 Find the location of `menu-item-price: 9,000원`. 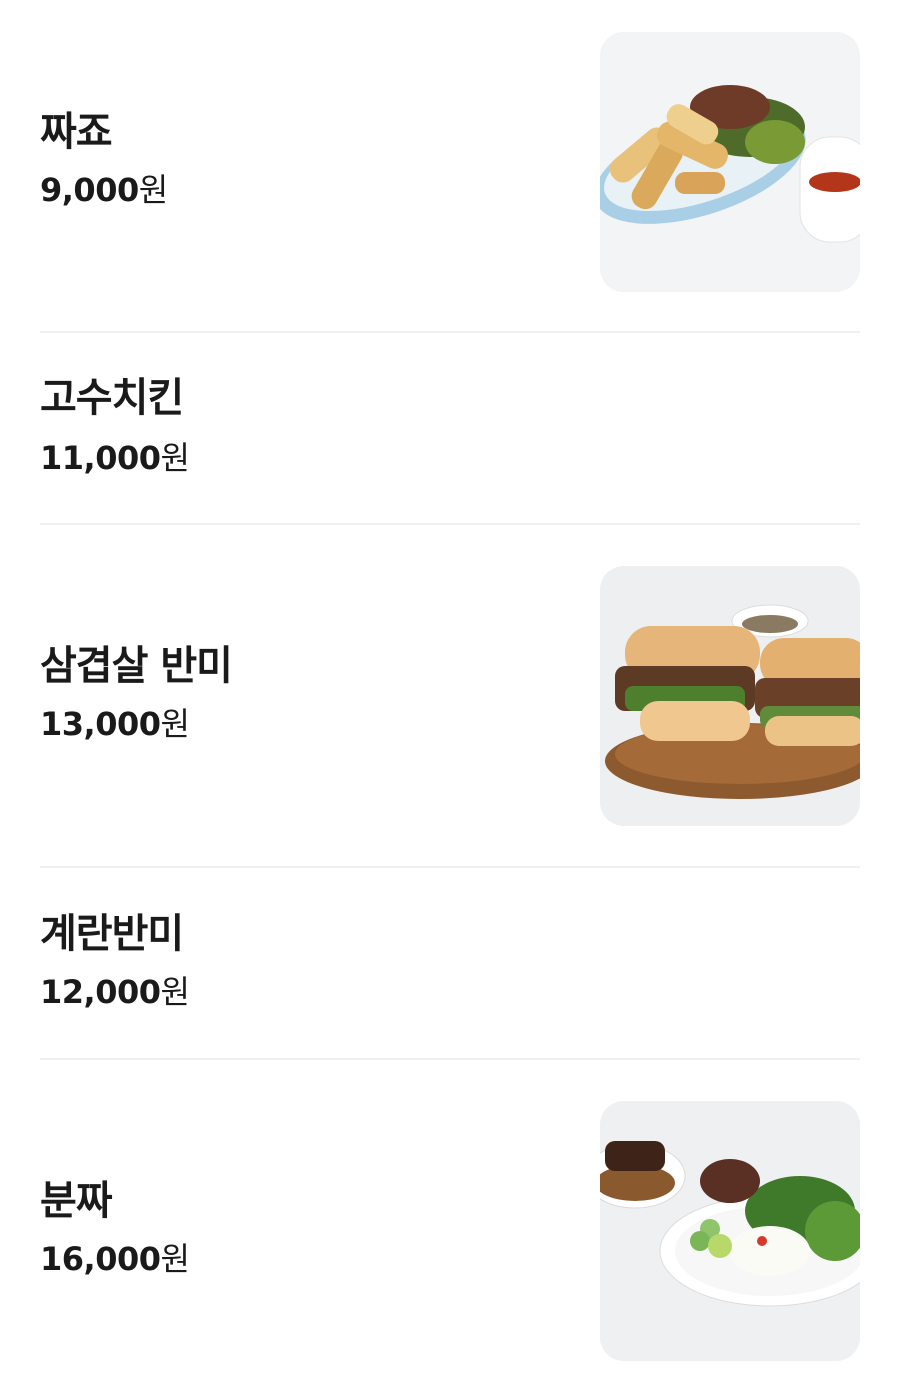

menu-item-price: 9,000원 is located at coordinates (104, 190).